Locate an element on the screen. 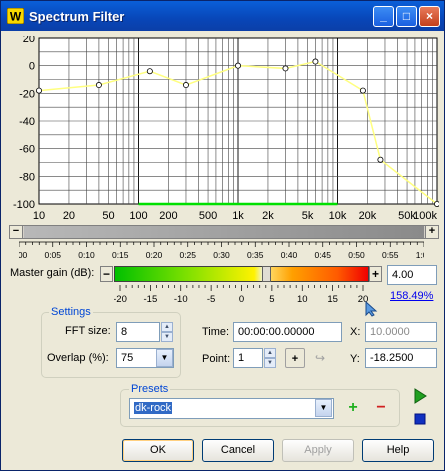  time-label: 0:50 is located at coordinates (356, 255).